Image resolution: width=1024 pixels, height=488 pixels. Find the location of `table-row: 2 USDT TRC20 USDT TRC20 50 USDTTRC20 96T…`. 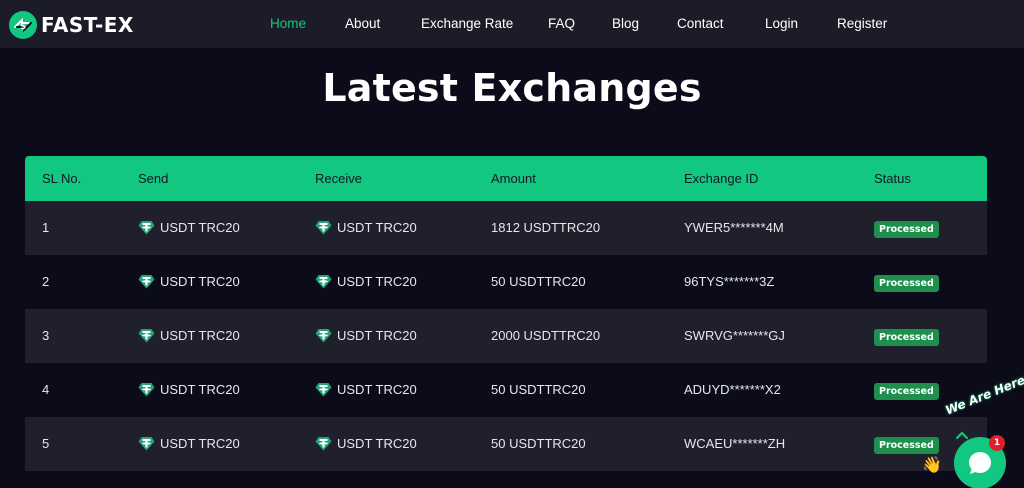

table-row: 2 USDT TRC20 USDT TRC20 50 USDTTRC20 96T… is located at coordinates (506, 282).